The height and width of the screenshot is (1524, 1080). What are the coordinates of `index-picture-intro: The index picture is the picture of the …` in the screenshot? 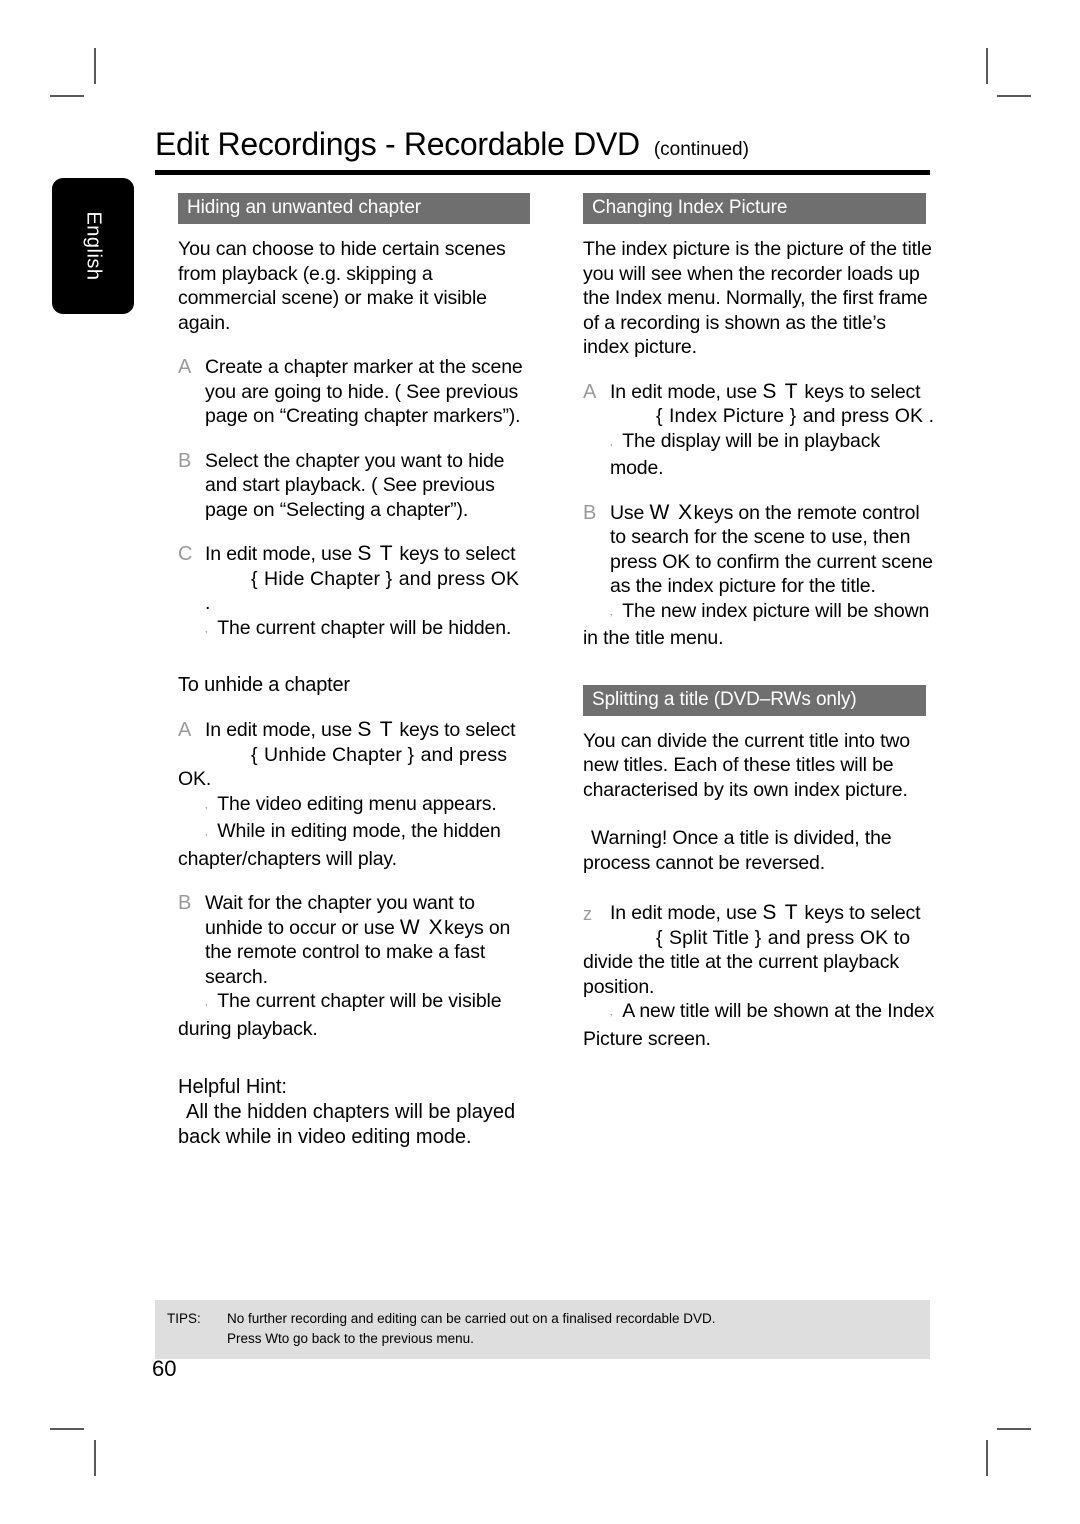 It's located at (757, 298).